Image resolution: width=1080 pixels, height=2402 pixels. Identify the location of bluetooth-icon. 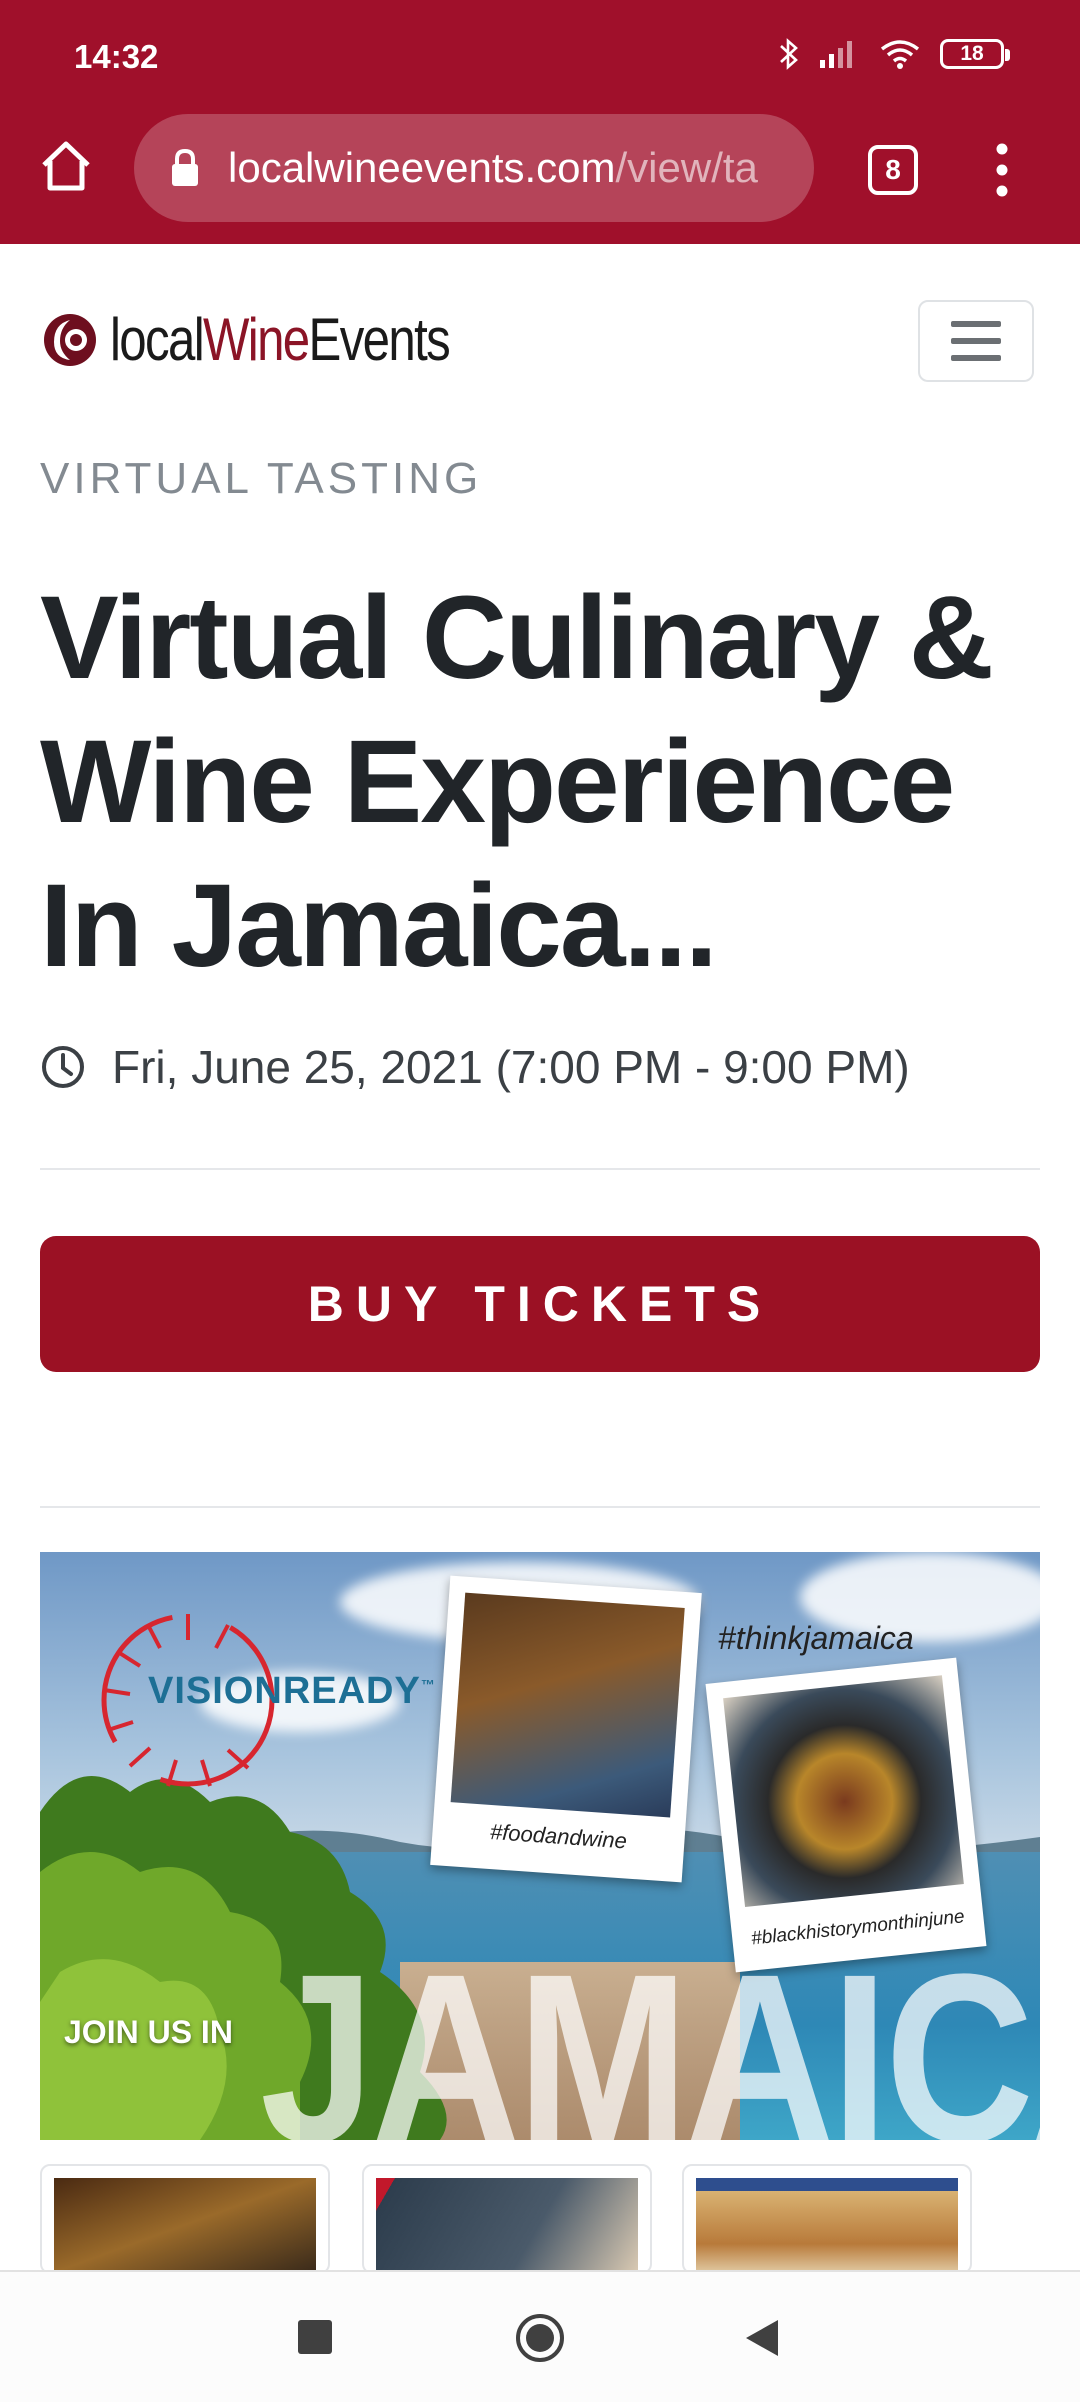
(789, 54).